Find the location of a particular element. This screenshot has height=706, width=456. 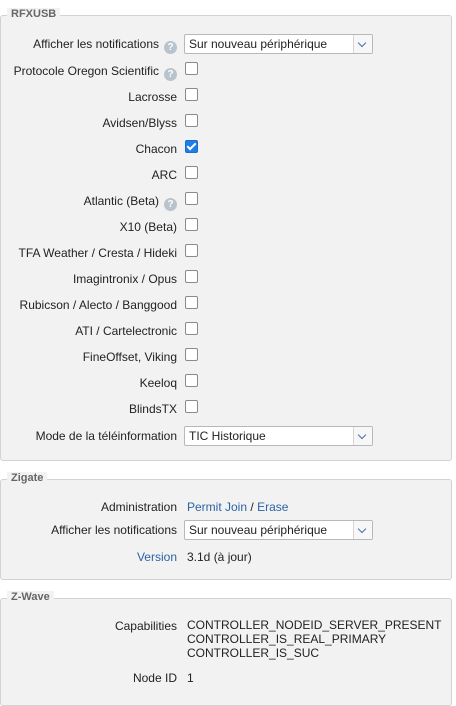

zwave-legend: Z-Wave is located at coordinates (30, 597).